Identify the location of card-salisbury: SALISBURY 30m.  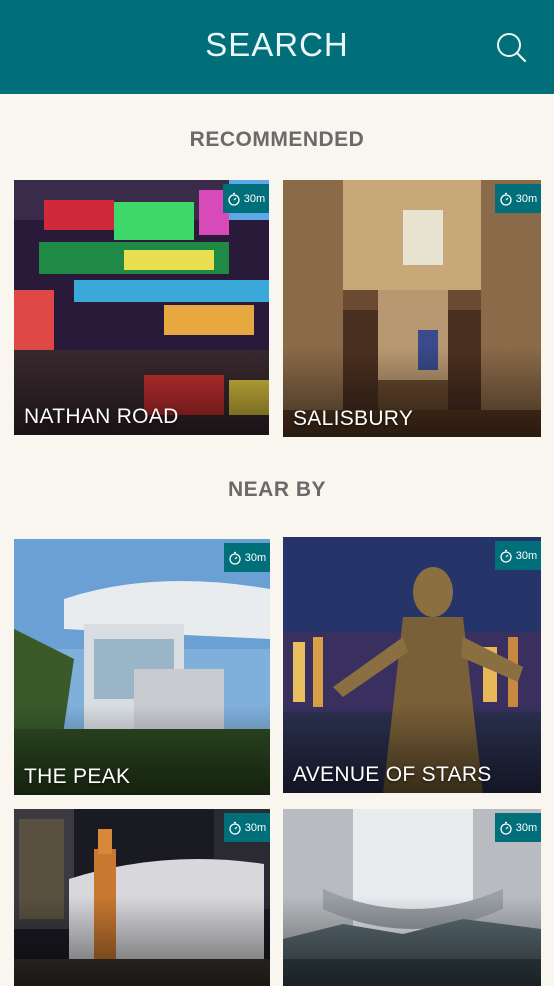
(412, 308).